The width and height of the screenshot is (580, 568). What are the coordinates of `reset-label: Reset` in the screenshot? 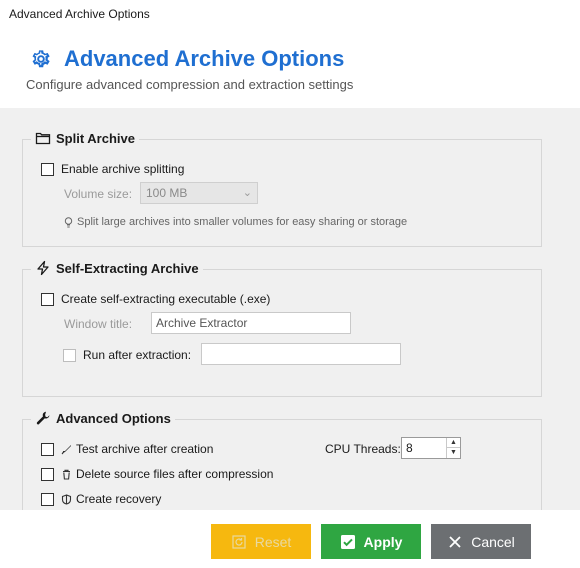 It's located at (273, 541).